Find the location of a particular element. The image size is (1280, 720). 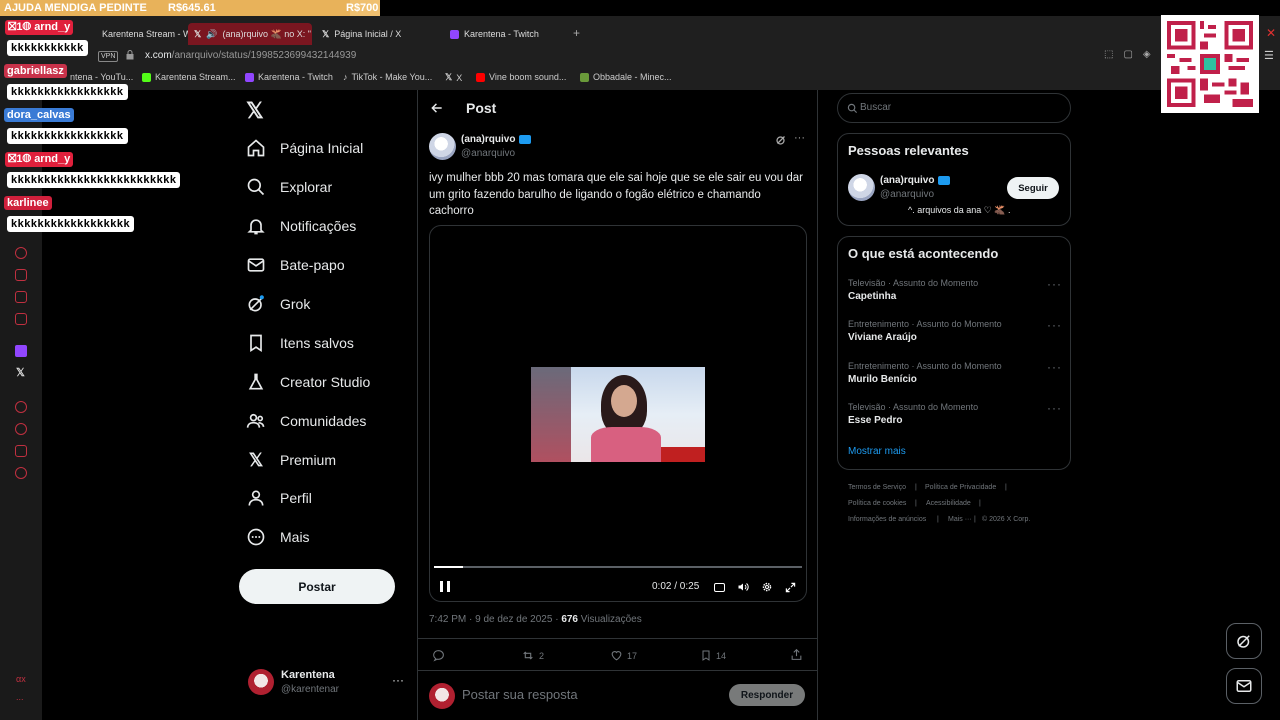

shield-icon: ◈ is located at coordinates (1147, 54).